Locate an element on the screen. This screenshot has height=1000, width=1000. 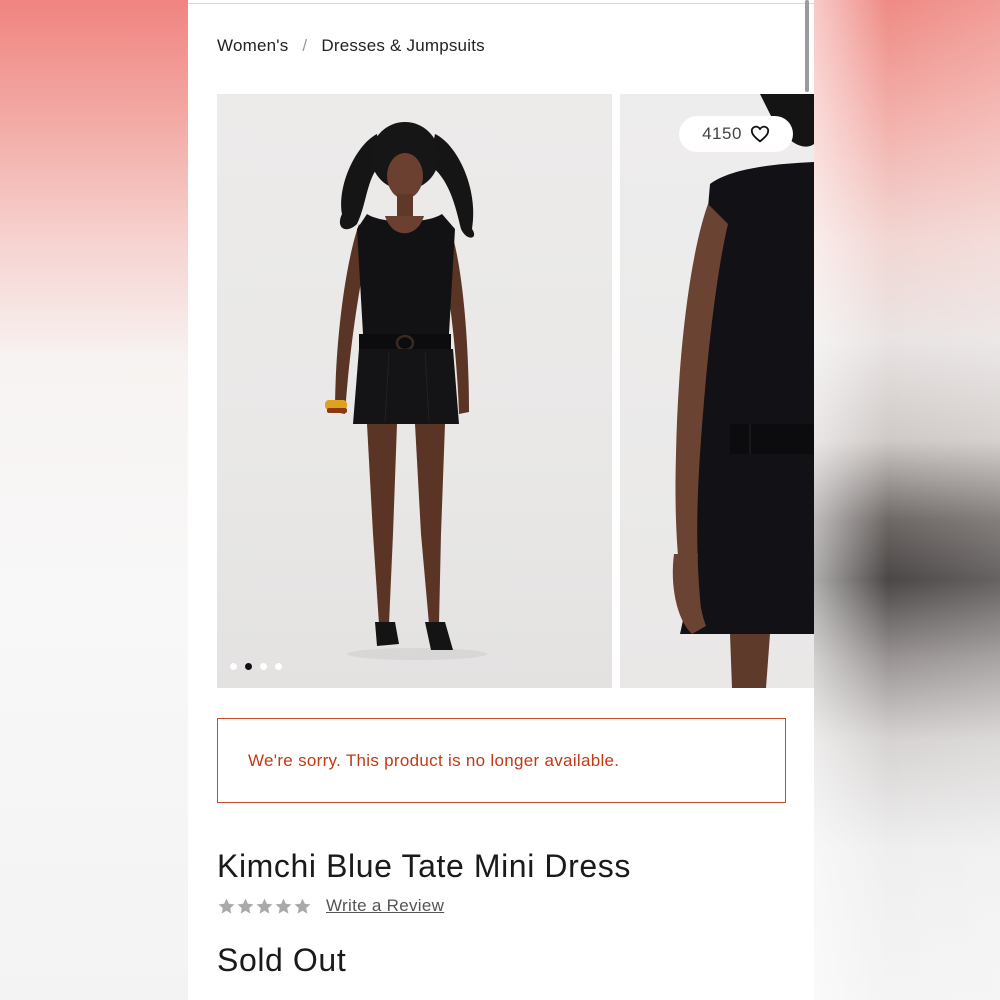
product-image-secondary is located at coordinates (717, 391).